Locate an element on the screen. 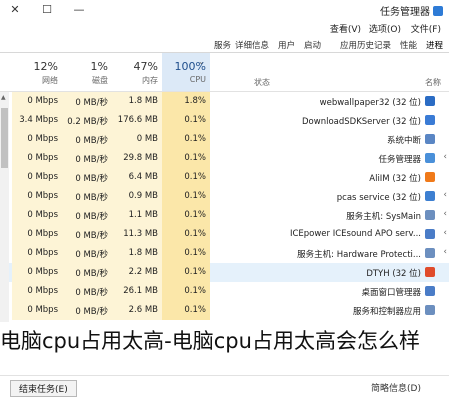  tab-services: 服务 is located at coordinates (222, 45).